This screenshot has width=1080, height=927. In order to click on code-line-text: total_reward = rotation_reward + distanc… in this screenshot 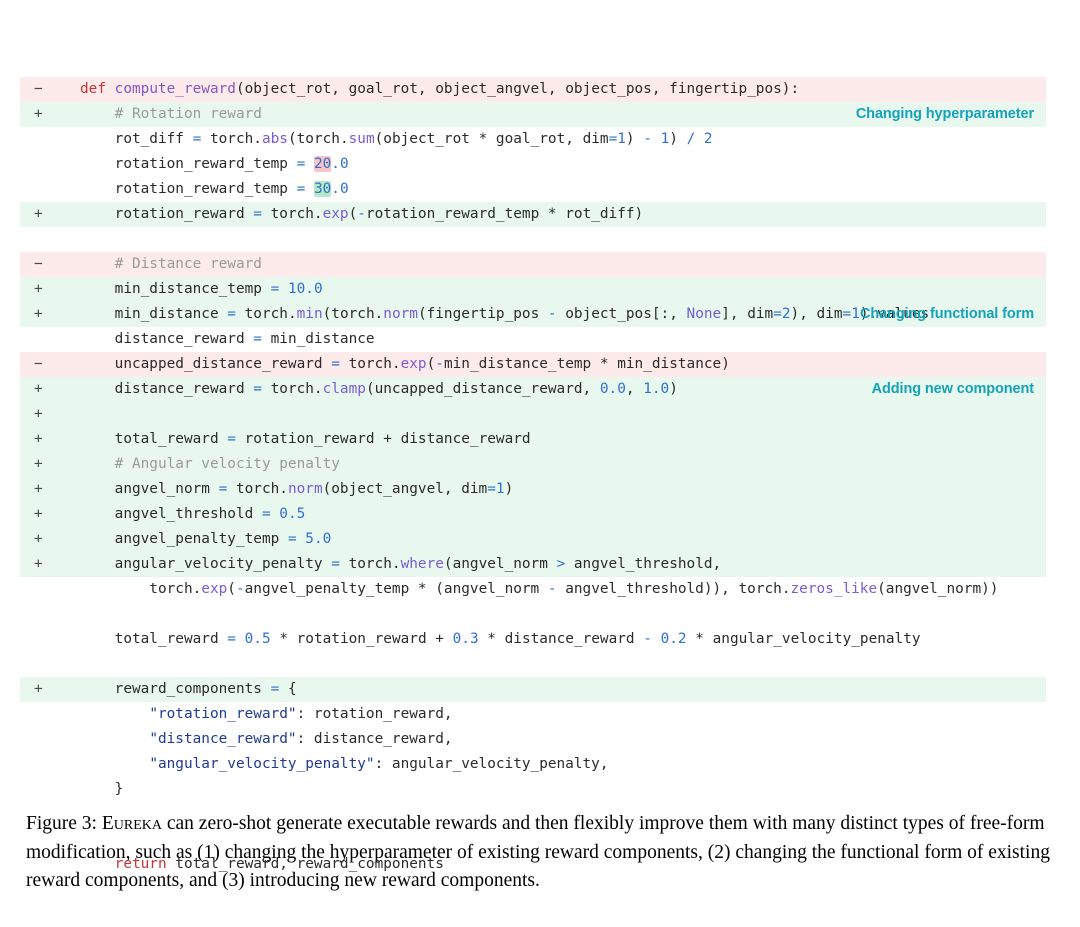, I will do `click(305, 439)`.